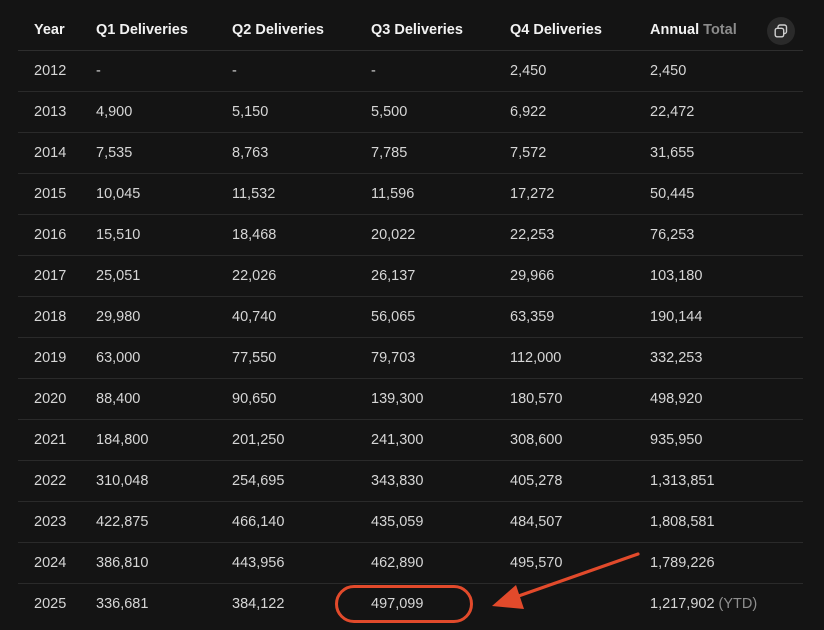 The height and width of the screenshot is (630, 824). Describe the element at coordinates (285, 481) in the screenshot. I see `cell-q2: 254,695` at that location.